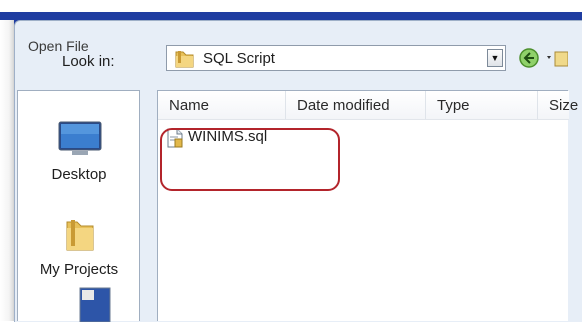 This screenshot has height=327, width=582. I want to click on desktop-icon, so click(80, 141).